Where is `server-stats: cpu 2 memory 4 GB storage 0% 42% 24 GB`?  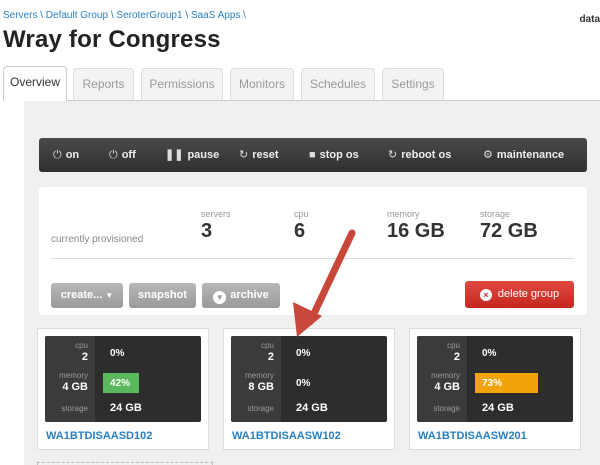 server-stats: cpu 2 memory 4 GB storage 0% 42% 24 GB is located at coordinates (123, 379).